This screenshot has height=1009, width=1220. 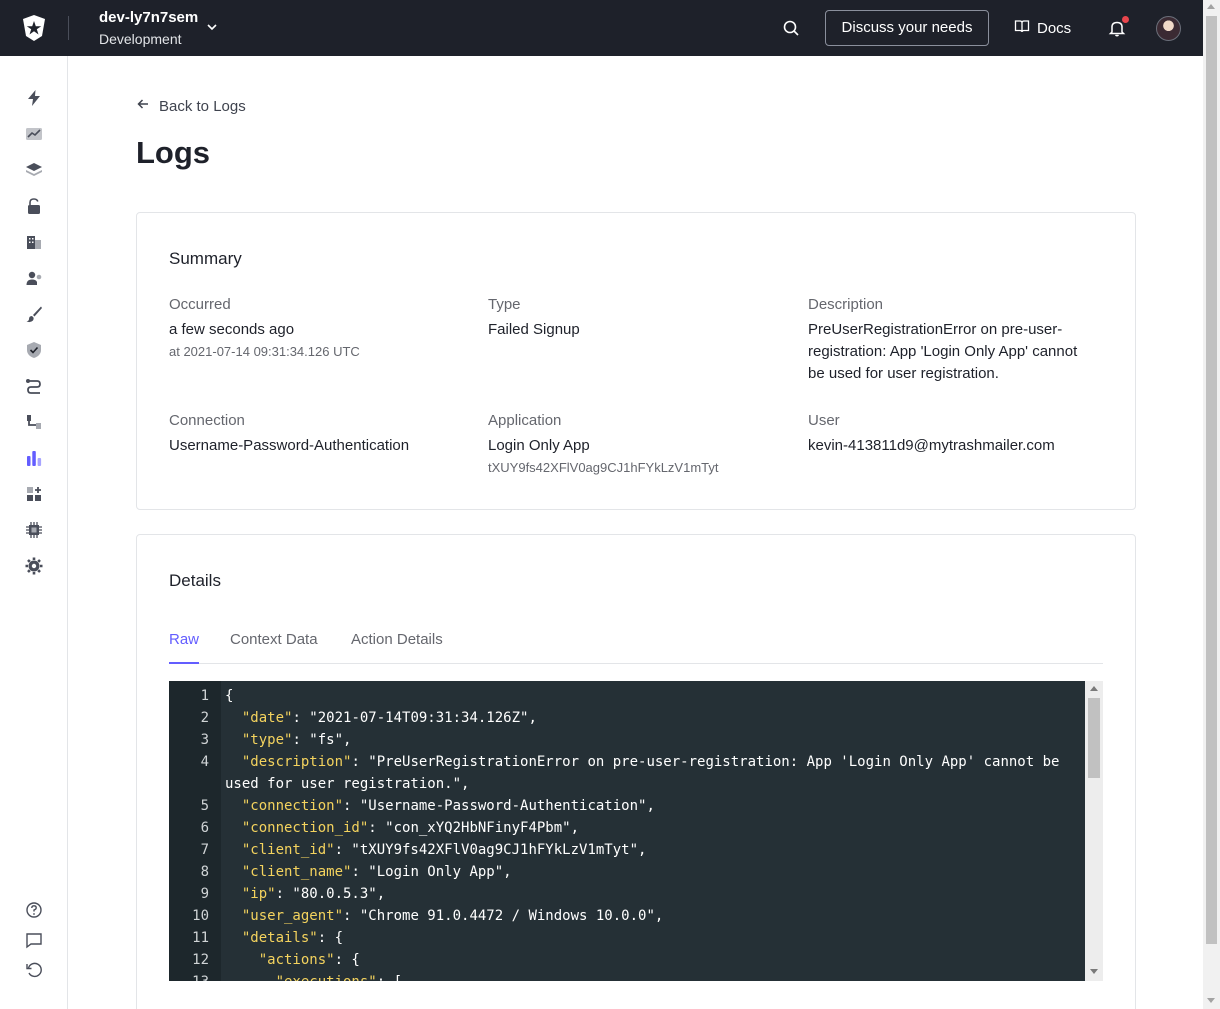 I want to click on monitoring-bar-icon, so click(x=34, y=458).